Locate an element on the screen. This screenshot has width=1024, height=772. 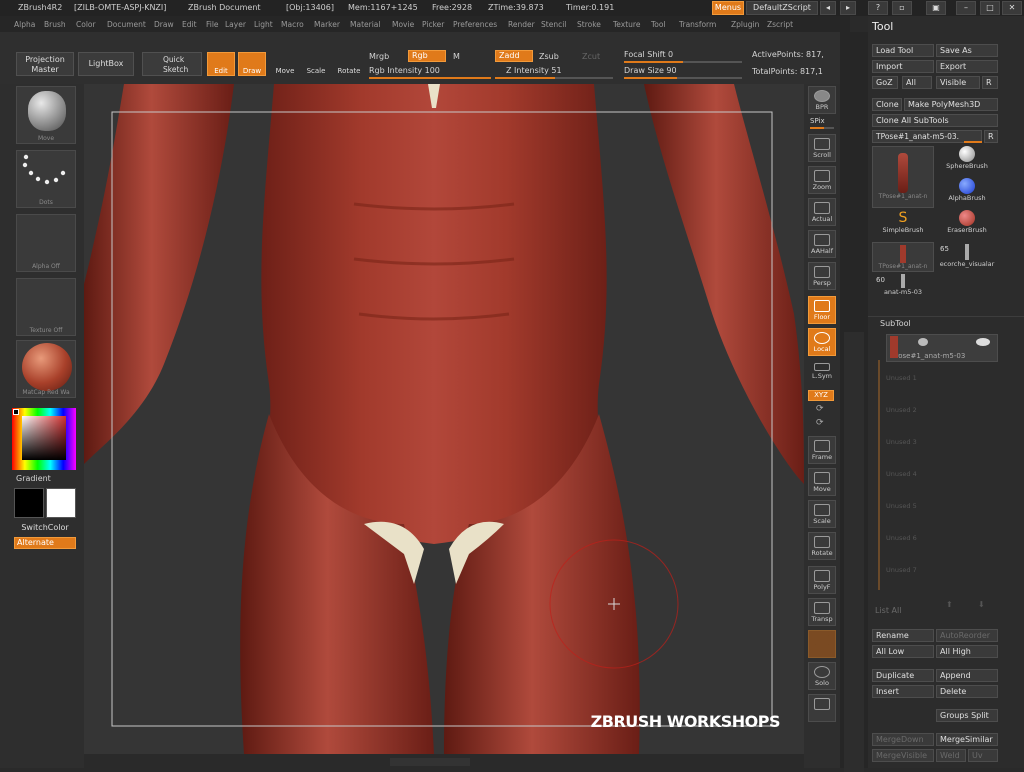
polyf-button: PolyF is located at coordinates (822, 580).